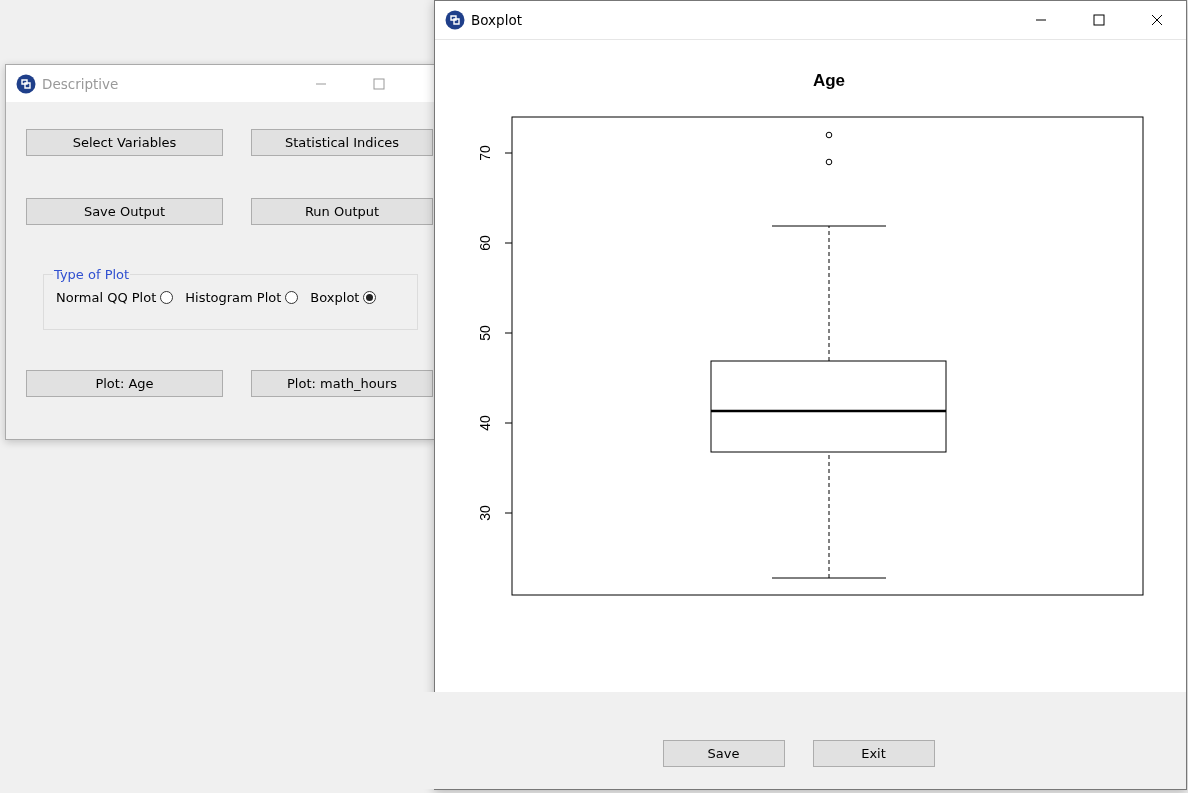  I want to click on plot-type-radio: Histogram Plot, so click(242, 297).